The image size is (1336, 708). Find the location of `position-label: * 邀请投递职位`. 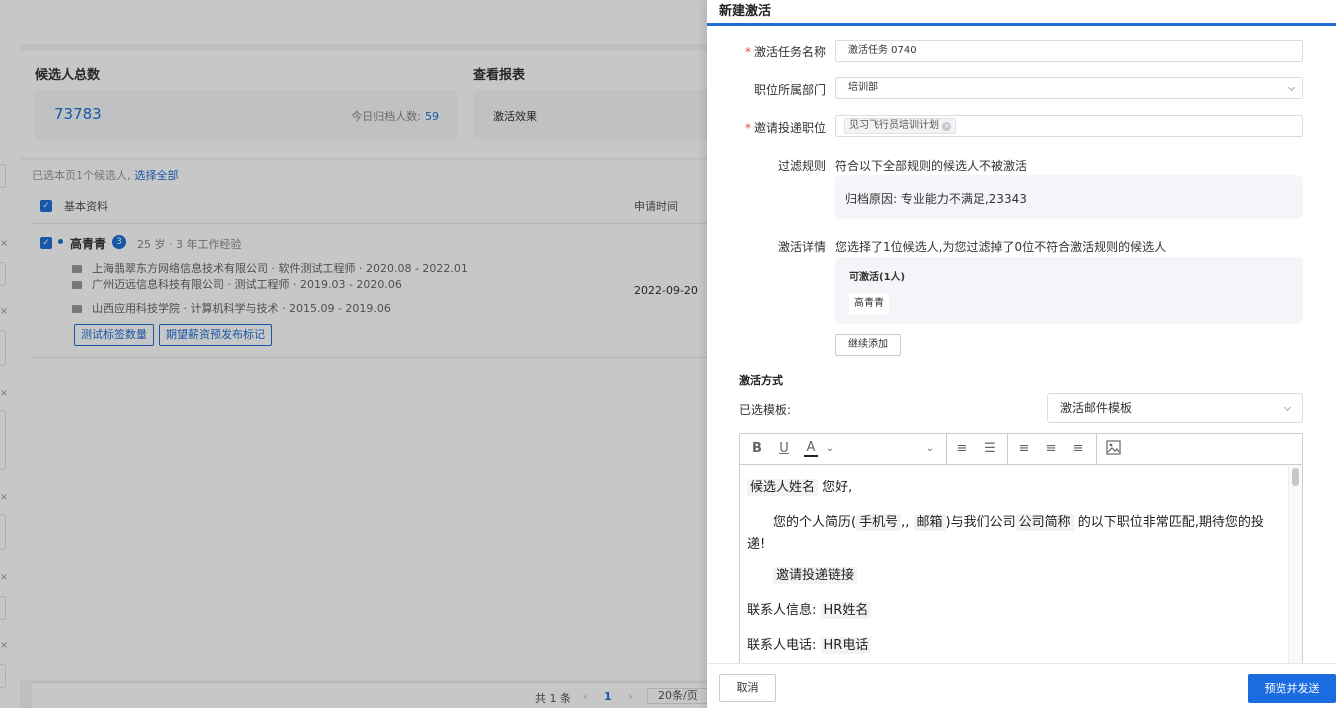

position-label: * 邀请投递职位 is located at coordinates (785, 127).